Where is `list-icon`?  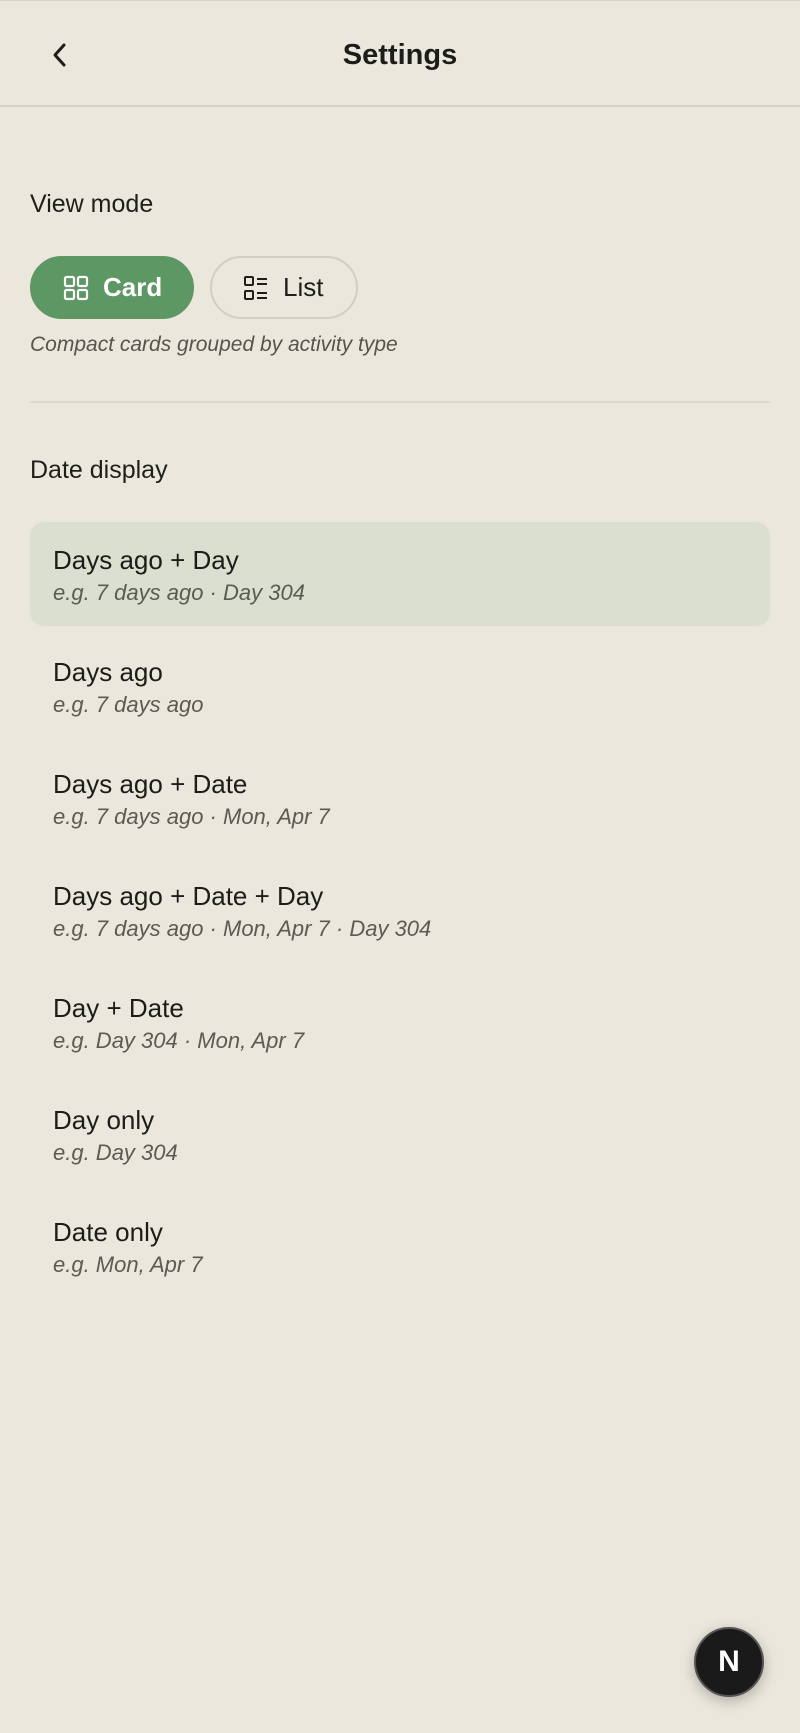 list-icon is located at coordinates (256, 288).